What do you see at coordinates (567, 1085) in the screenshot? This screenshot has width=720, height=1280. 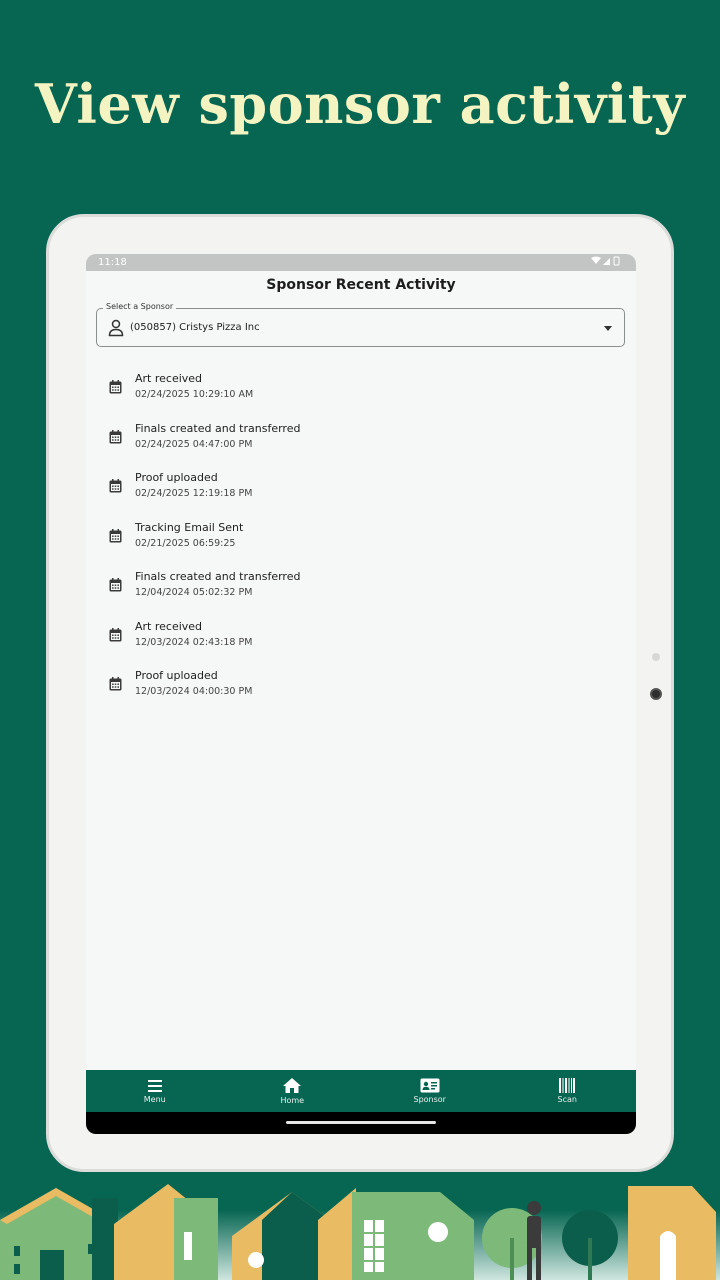 I see `barcode-icon` at bounding box center [567, 1085].